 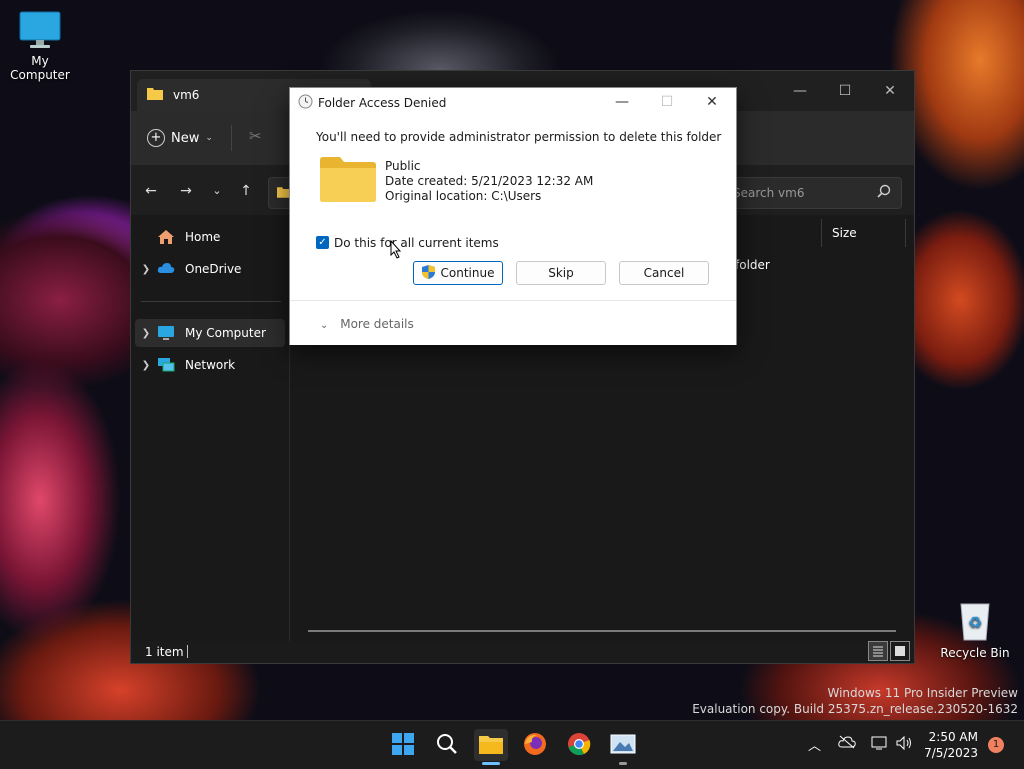 What do you see at coordinates (951, 753) in the screenshot?
I see `clock-date: 7/5/2023` at bounding box center [951, 753].